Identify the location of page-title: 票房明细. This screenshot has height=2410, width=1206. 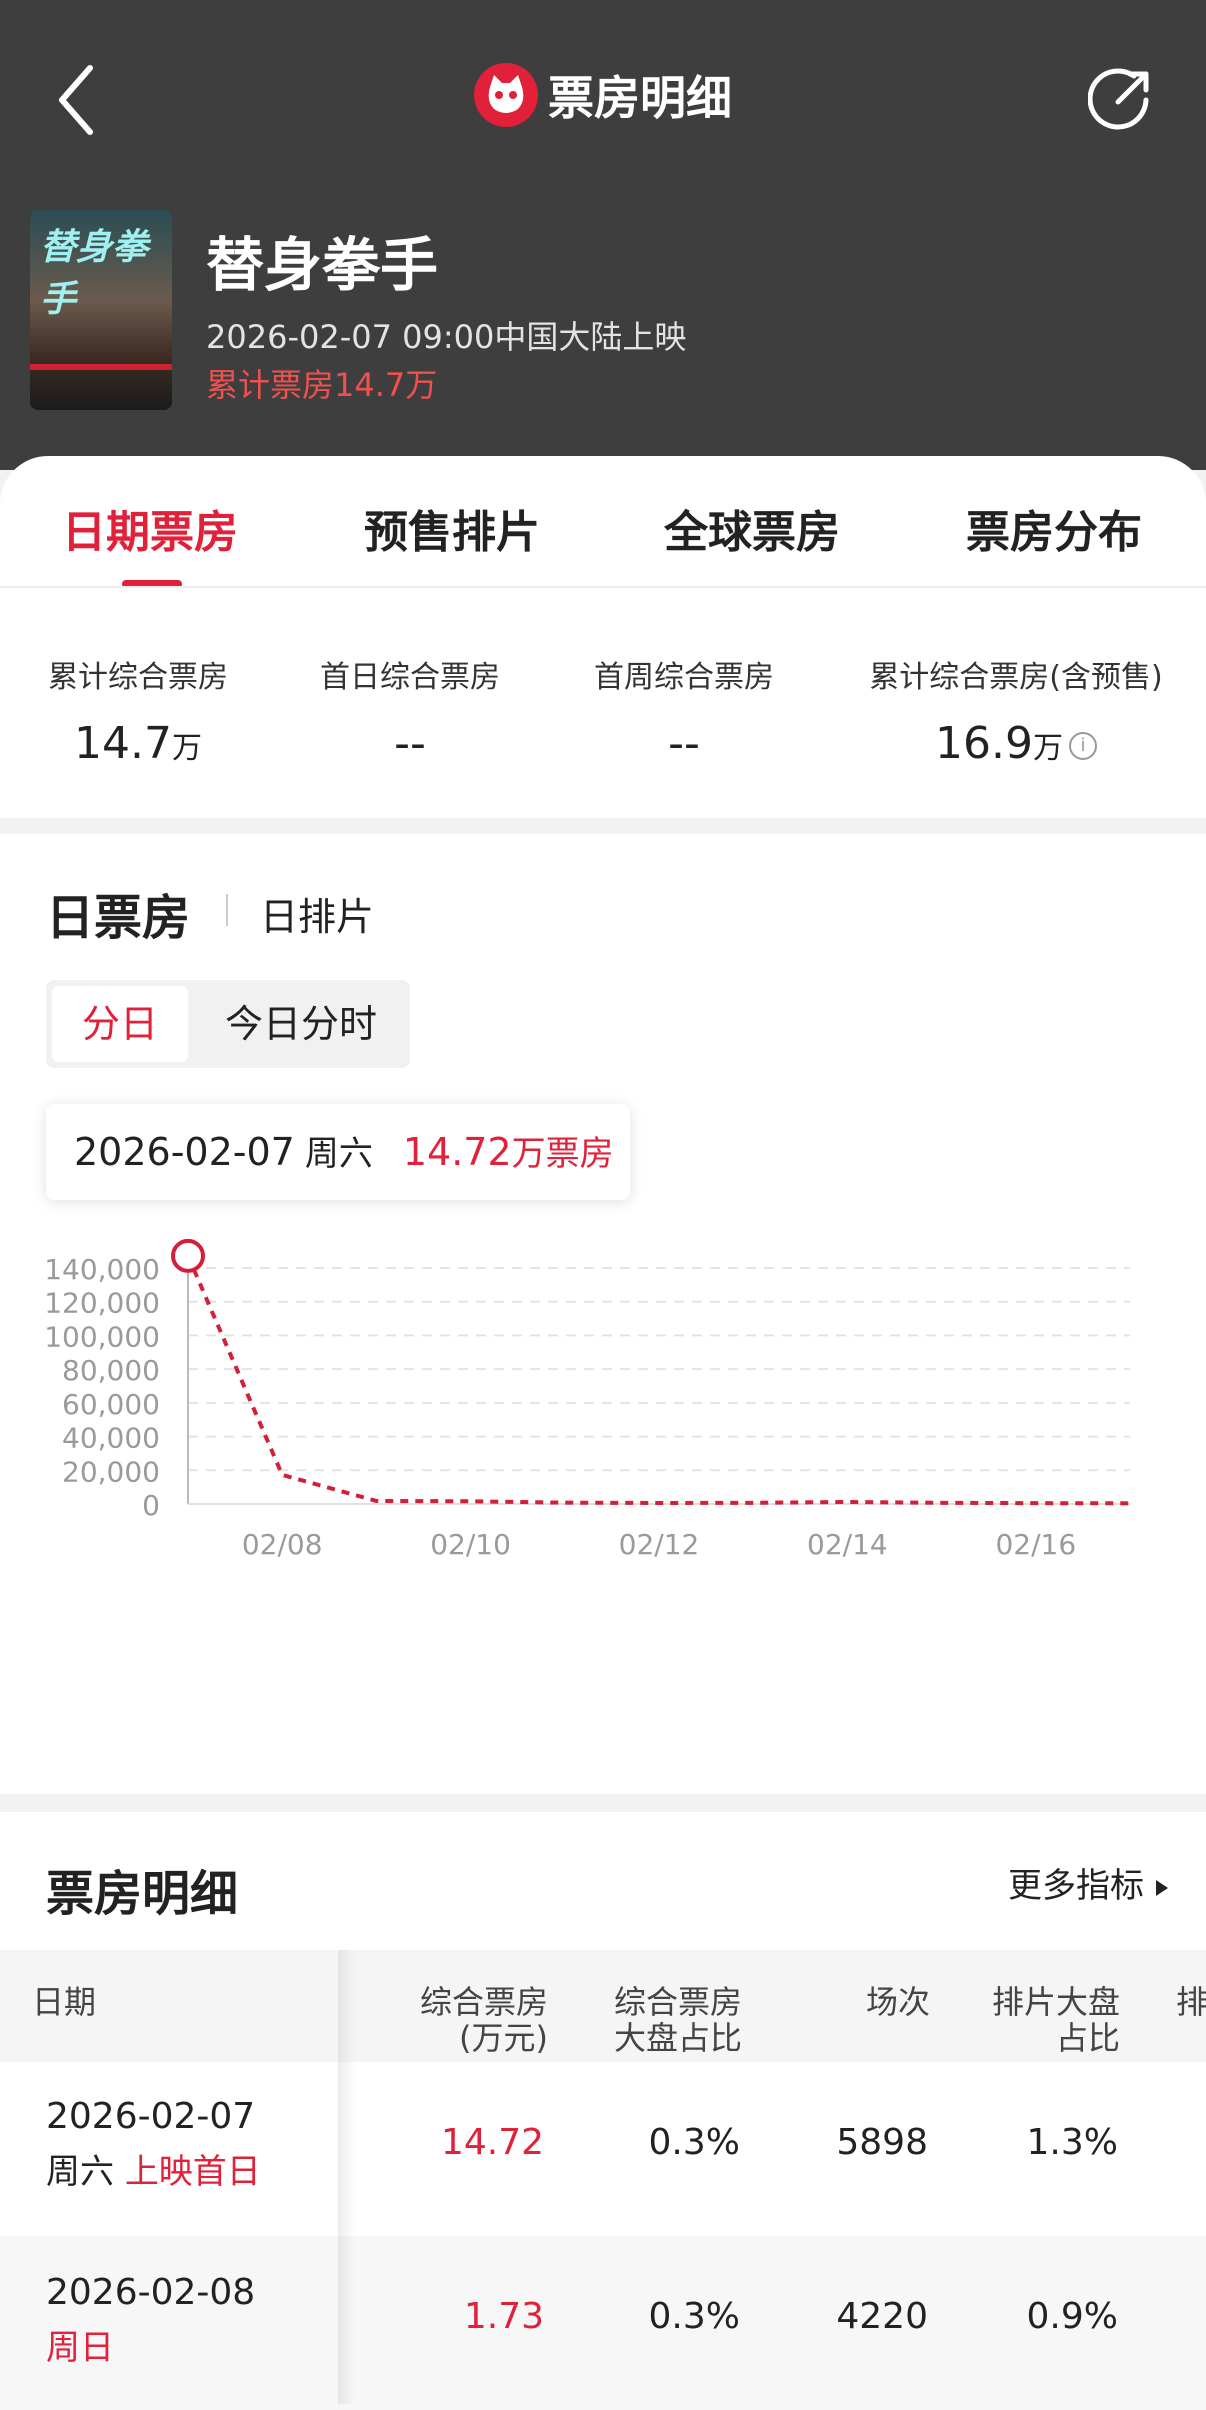
(640, 98).